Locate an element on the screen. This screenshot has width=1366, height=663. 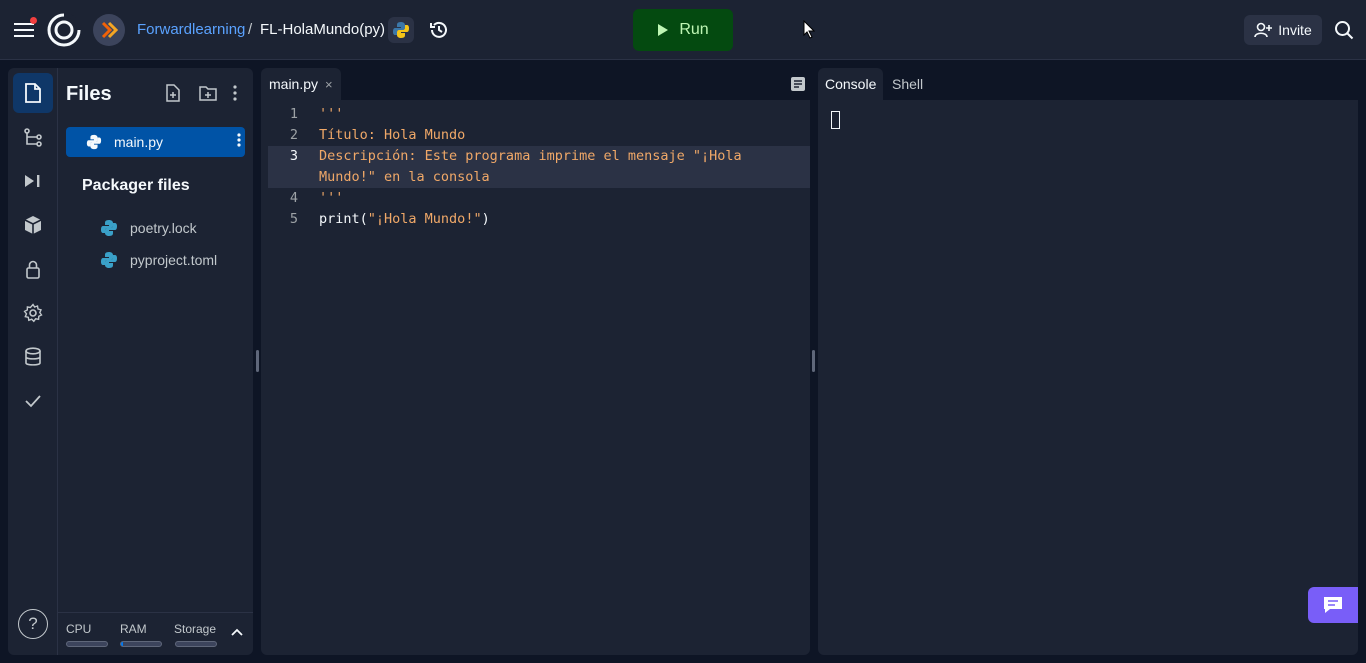
line-number: 4 is located at coordinates (293, 198).